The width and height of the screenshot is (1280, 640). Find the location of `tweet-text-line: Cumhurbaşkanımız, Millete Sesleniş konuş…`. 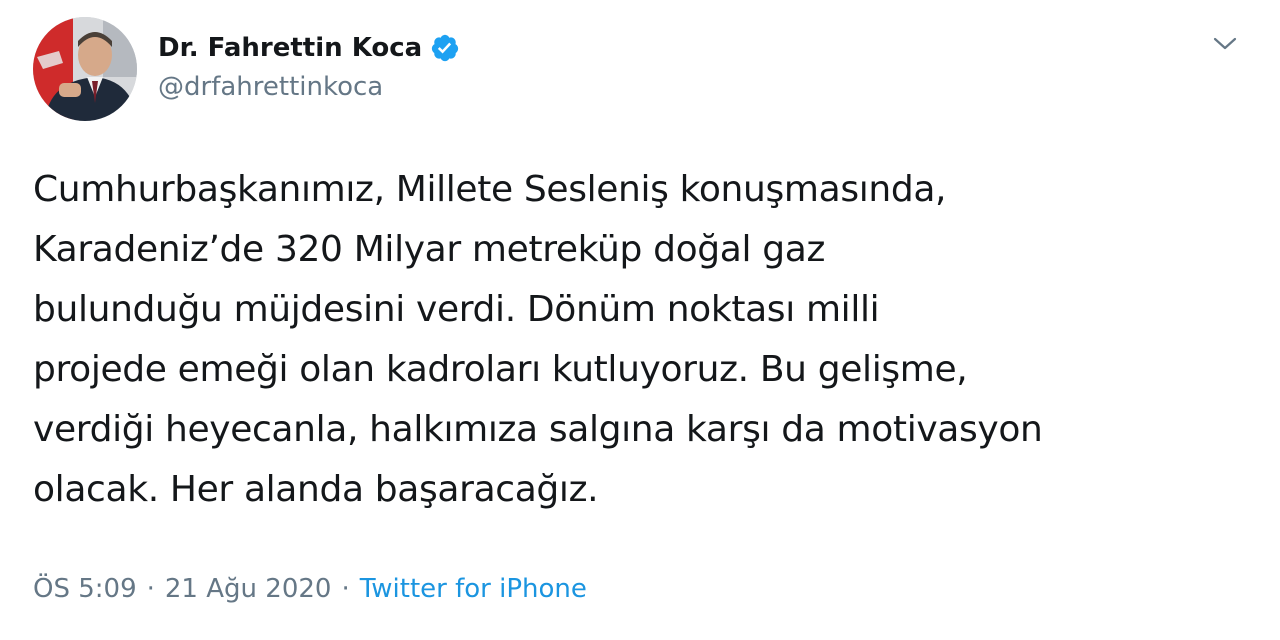

tweet-text-line: Cumhurbaşkanımız, Millete Sesleniş konuş… is located at coordinates (490, 189).